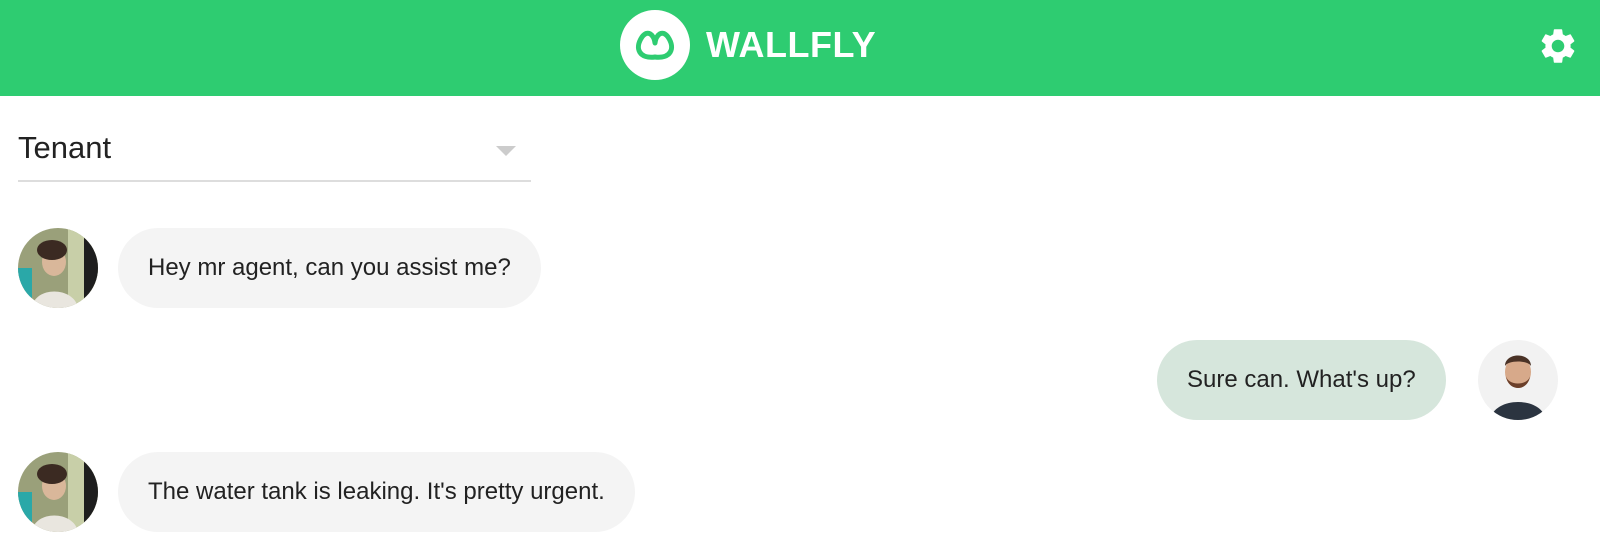  Describe the element at coordinates (274, 152) in the screenshot. I see `role-select: Tenant` at that location.